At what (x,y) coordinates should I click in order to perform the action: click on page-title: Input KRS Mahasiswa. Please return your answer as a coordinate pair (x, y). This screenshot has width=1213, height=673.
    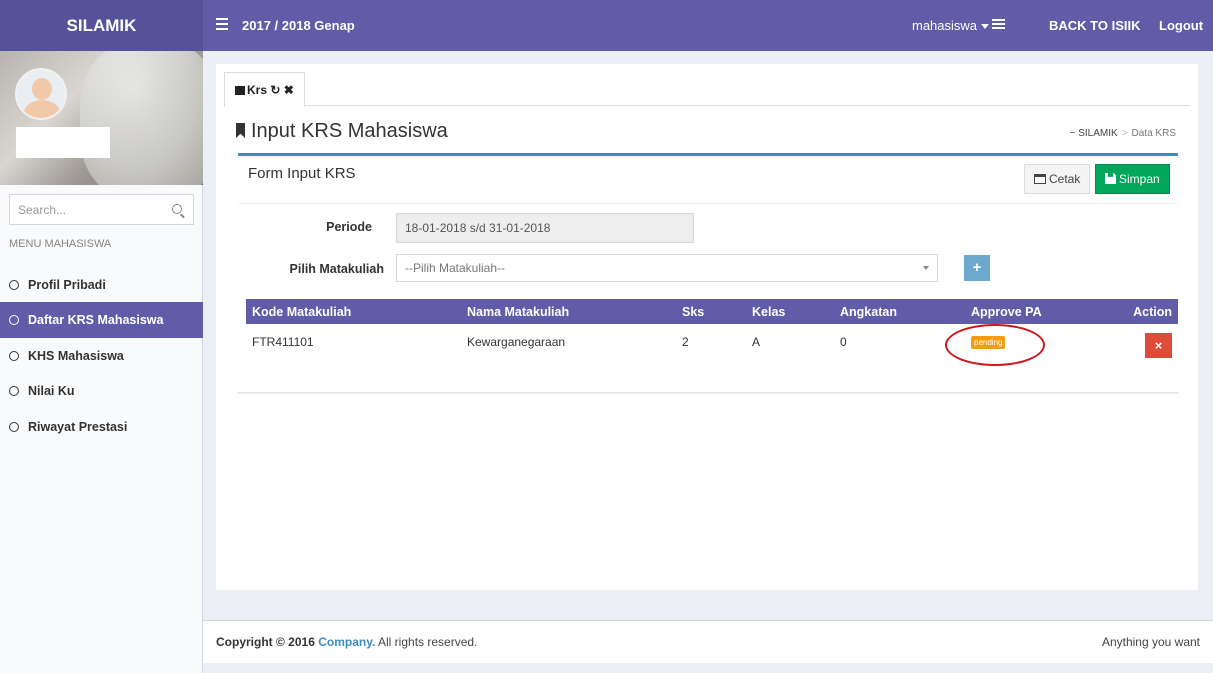
    Looking at the image, I should click on (342, 131).